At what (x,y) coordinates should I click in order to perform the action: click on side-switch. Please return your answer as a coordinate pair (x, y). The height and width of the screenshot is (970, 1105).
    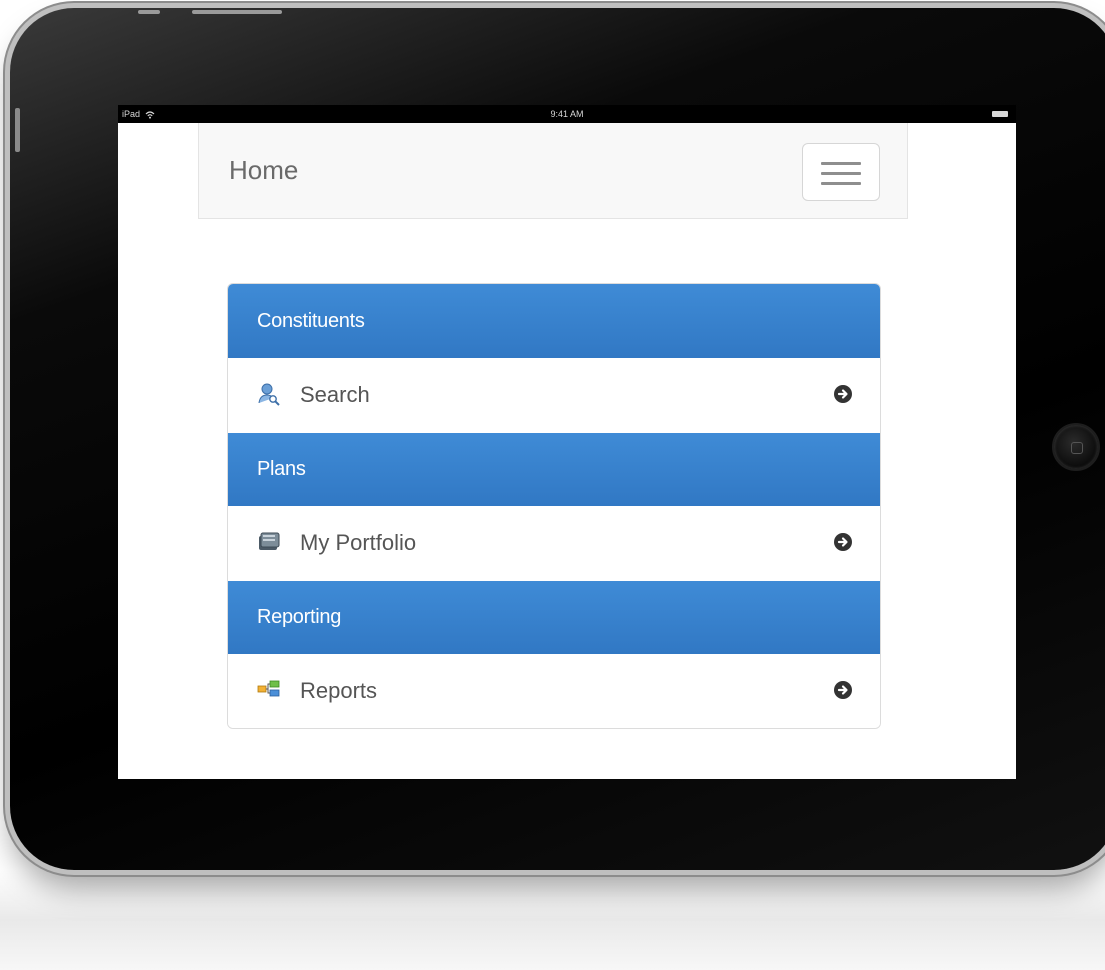
    Looking at the image, I should click on (17, 130).